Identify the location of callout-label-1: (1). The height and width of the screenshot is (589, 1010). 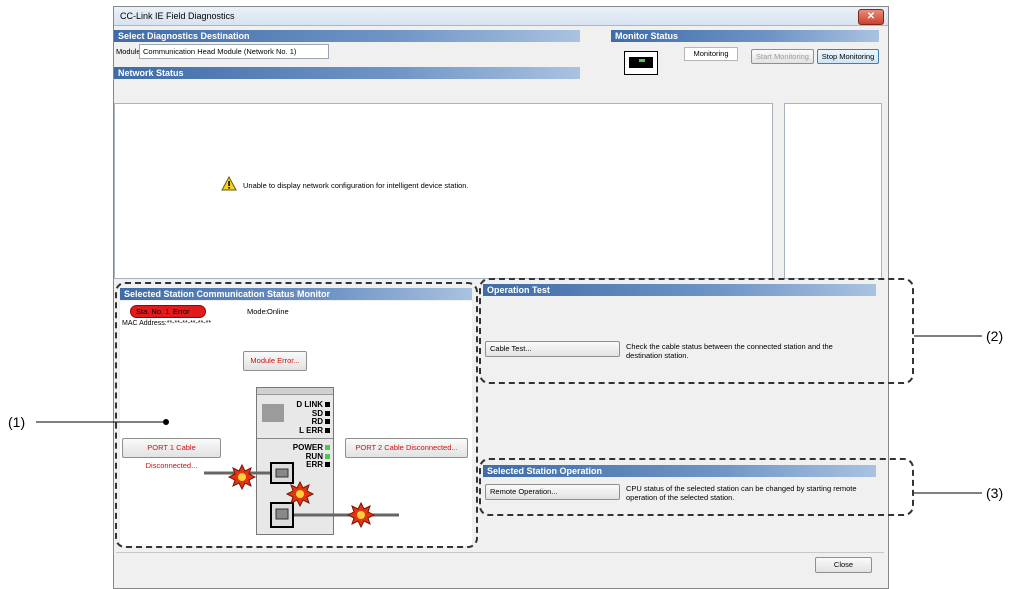
(17, 422).